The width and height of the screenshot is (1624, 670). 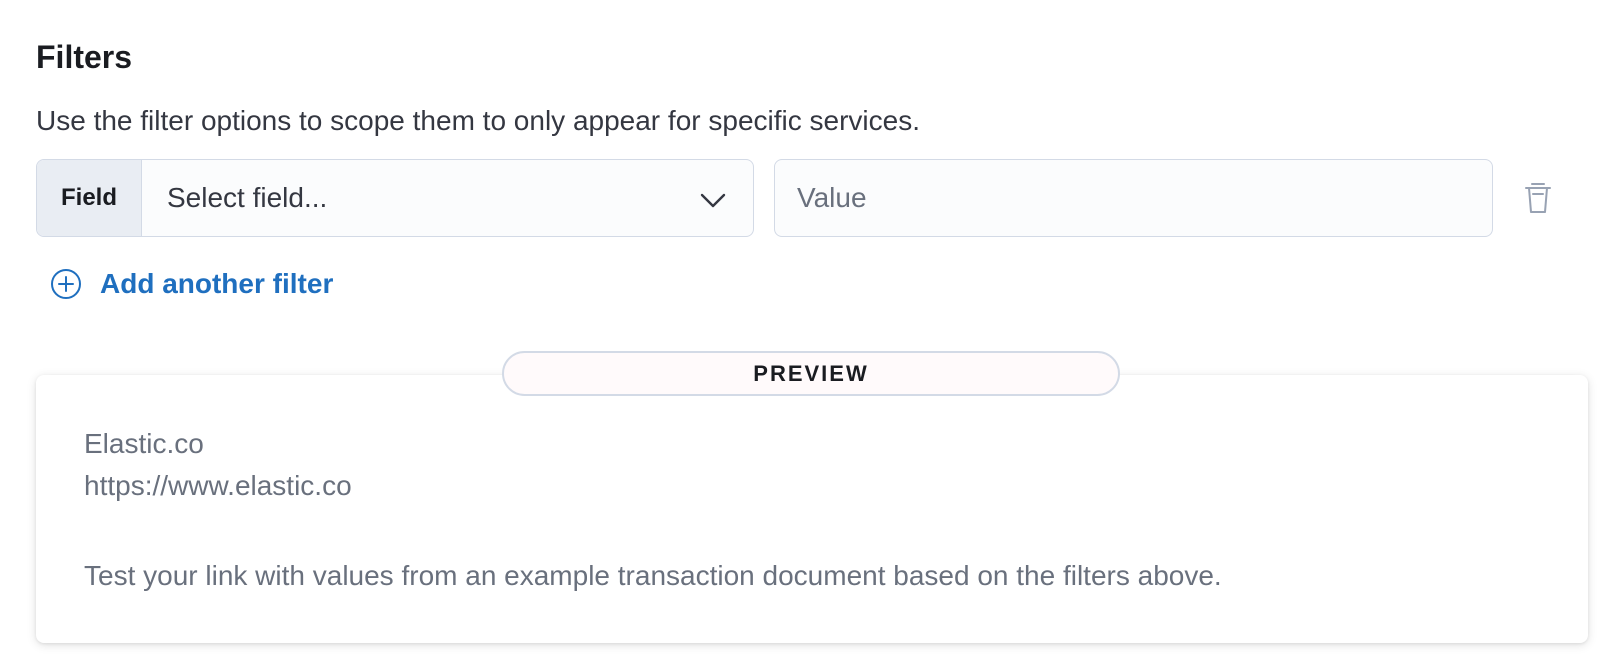 I want to click on field-prepend-label: Field, so click(x=89, y=198).